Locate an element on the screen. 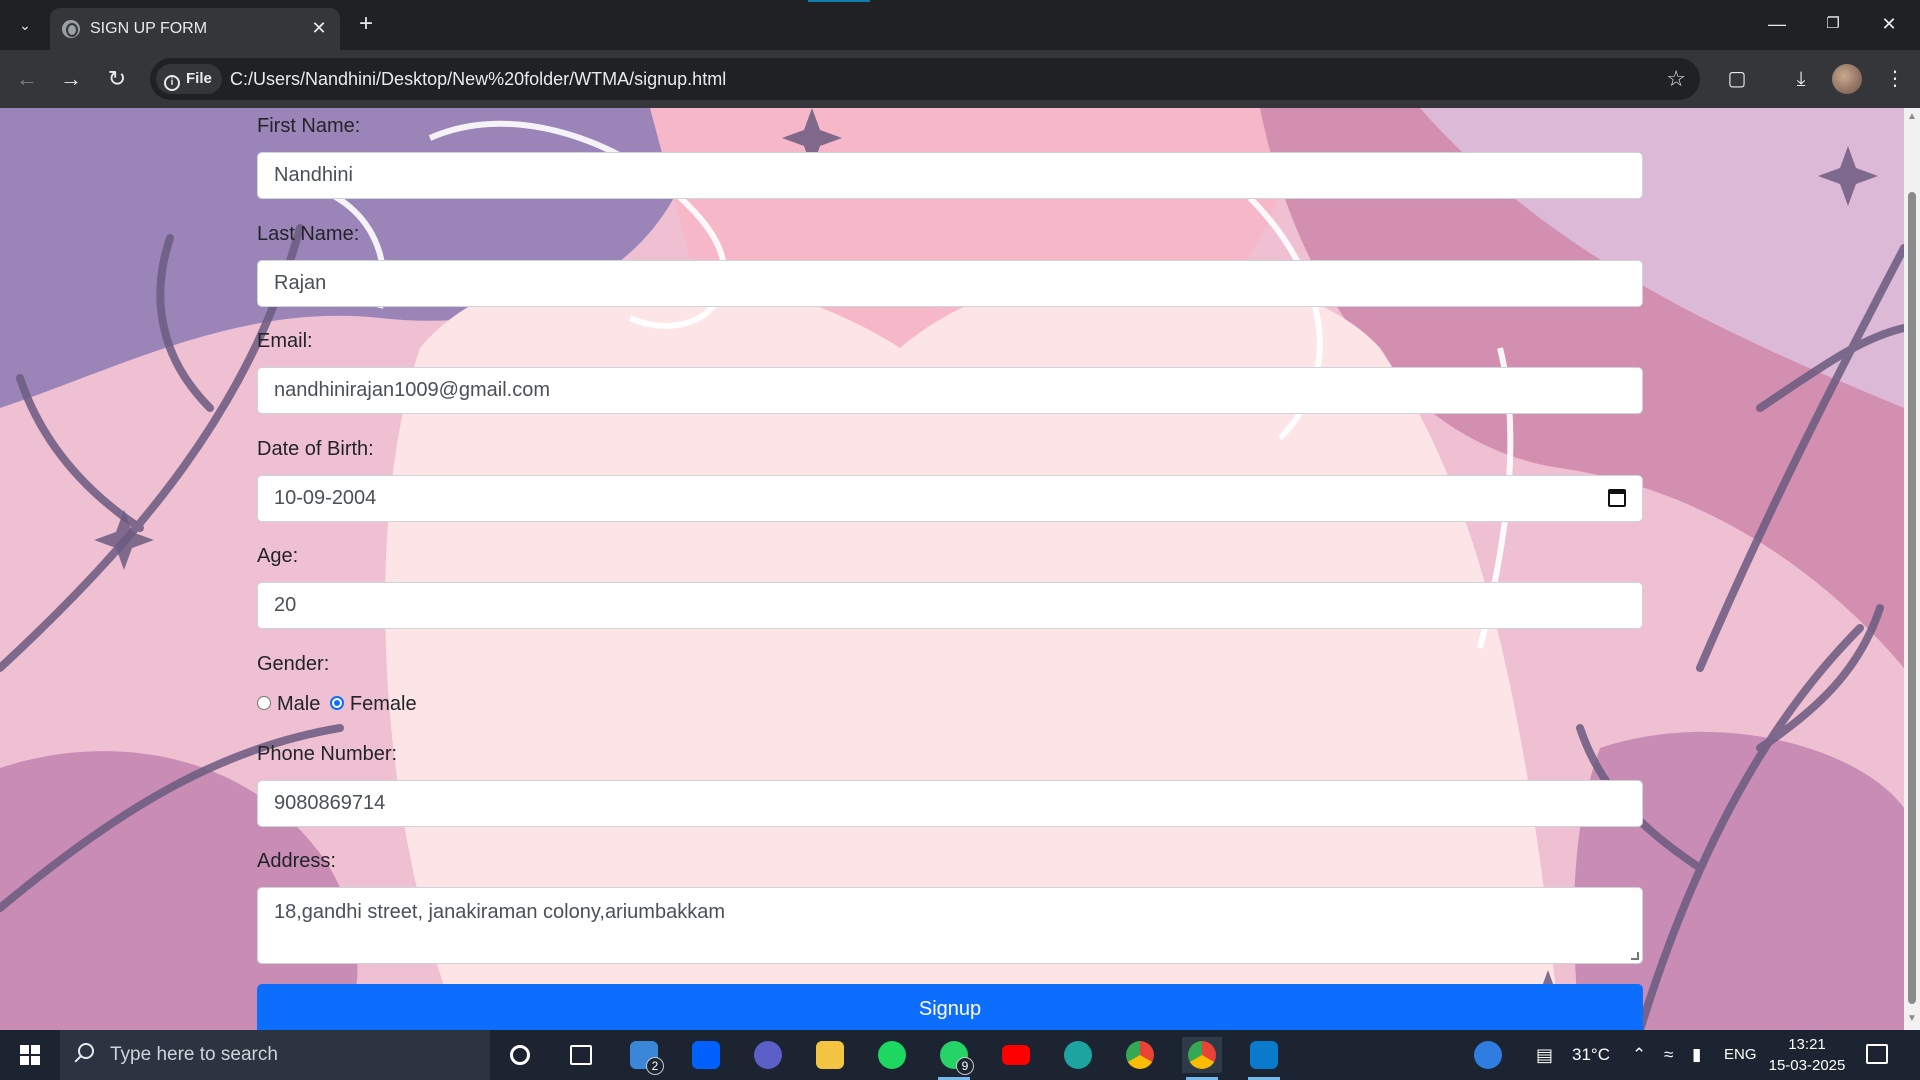 The image size is (1920, 1080). gender-female-radio is located at coordinates (336, 703).